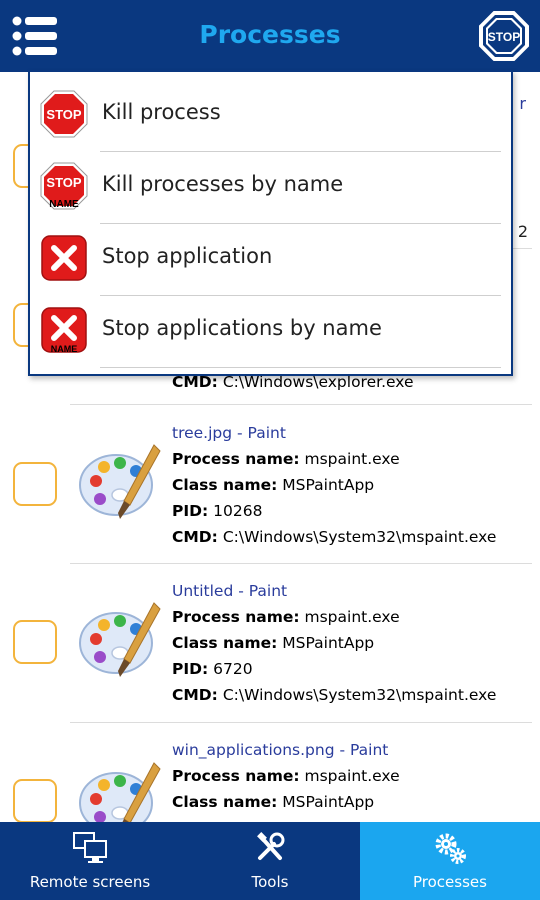  I want to click on page-title: Processes, so click(270, 34).